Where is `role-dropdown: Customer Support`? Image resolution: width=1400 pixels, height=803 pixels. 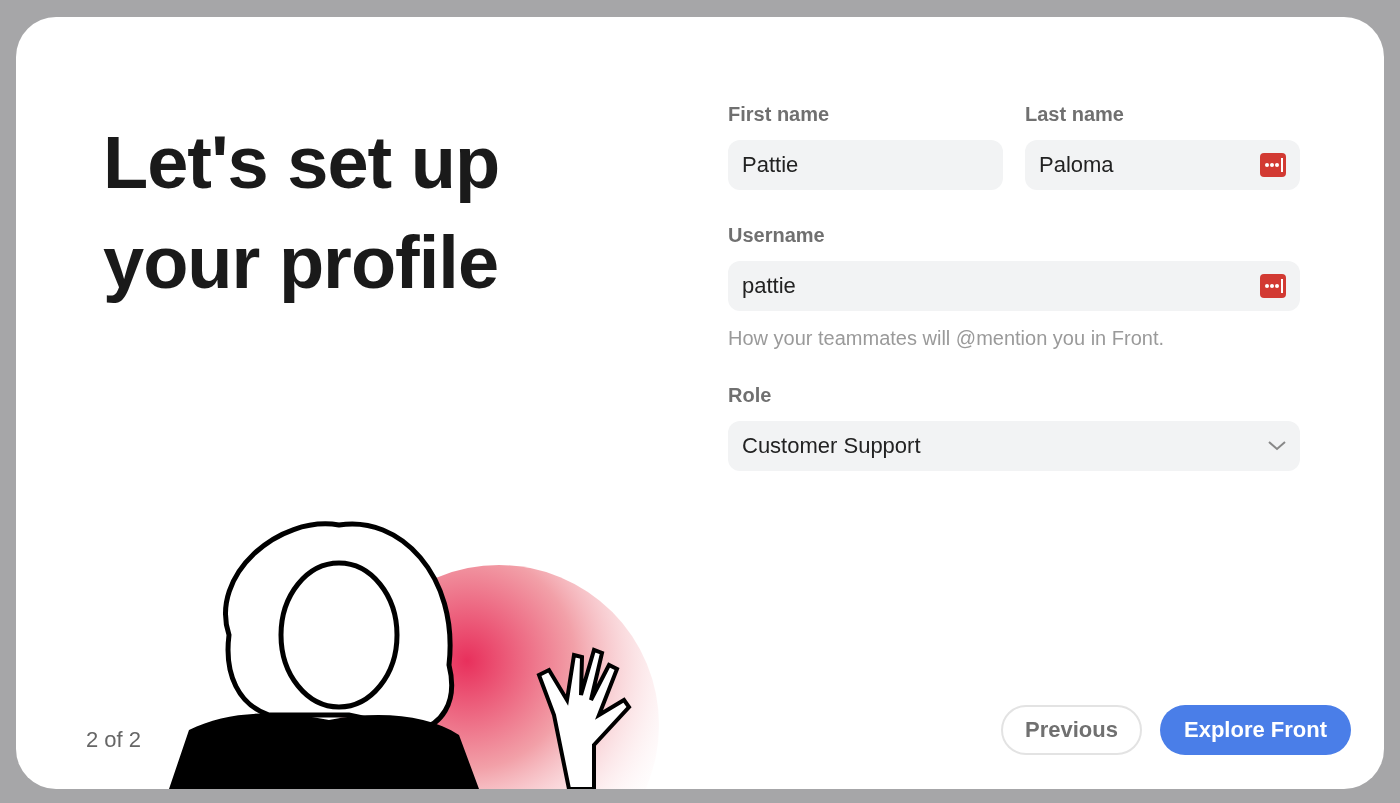 role-dropdown: Customer Support is located at coordinates (1014, 446).